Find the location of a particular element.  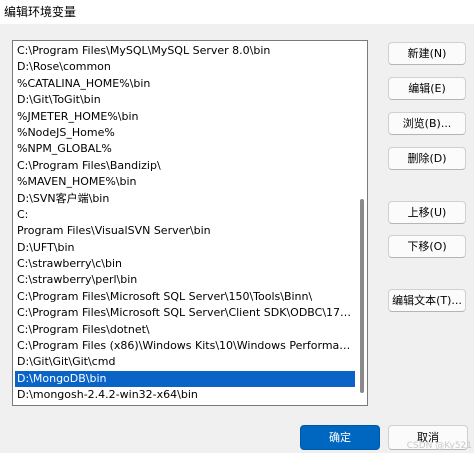

ok-button: 确定 is located at coordinates (340, 437).